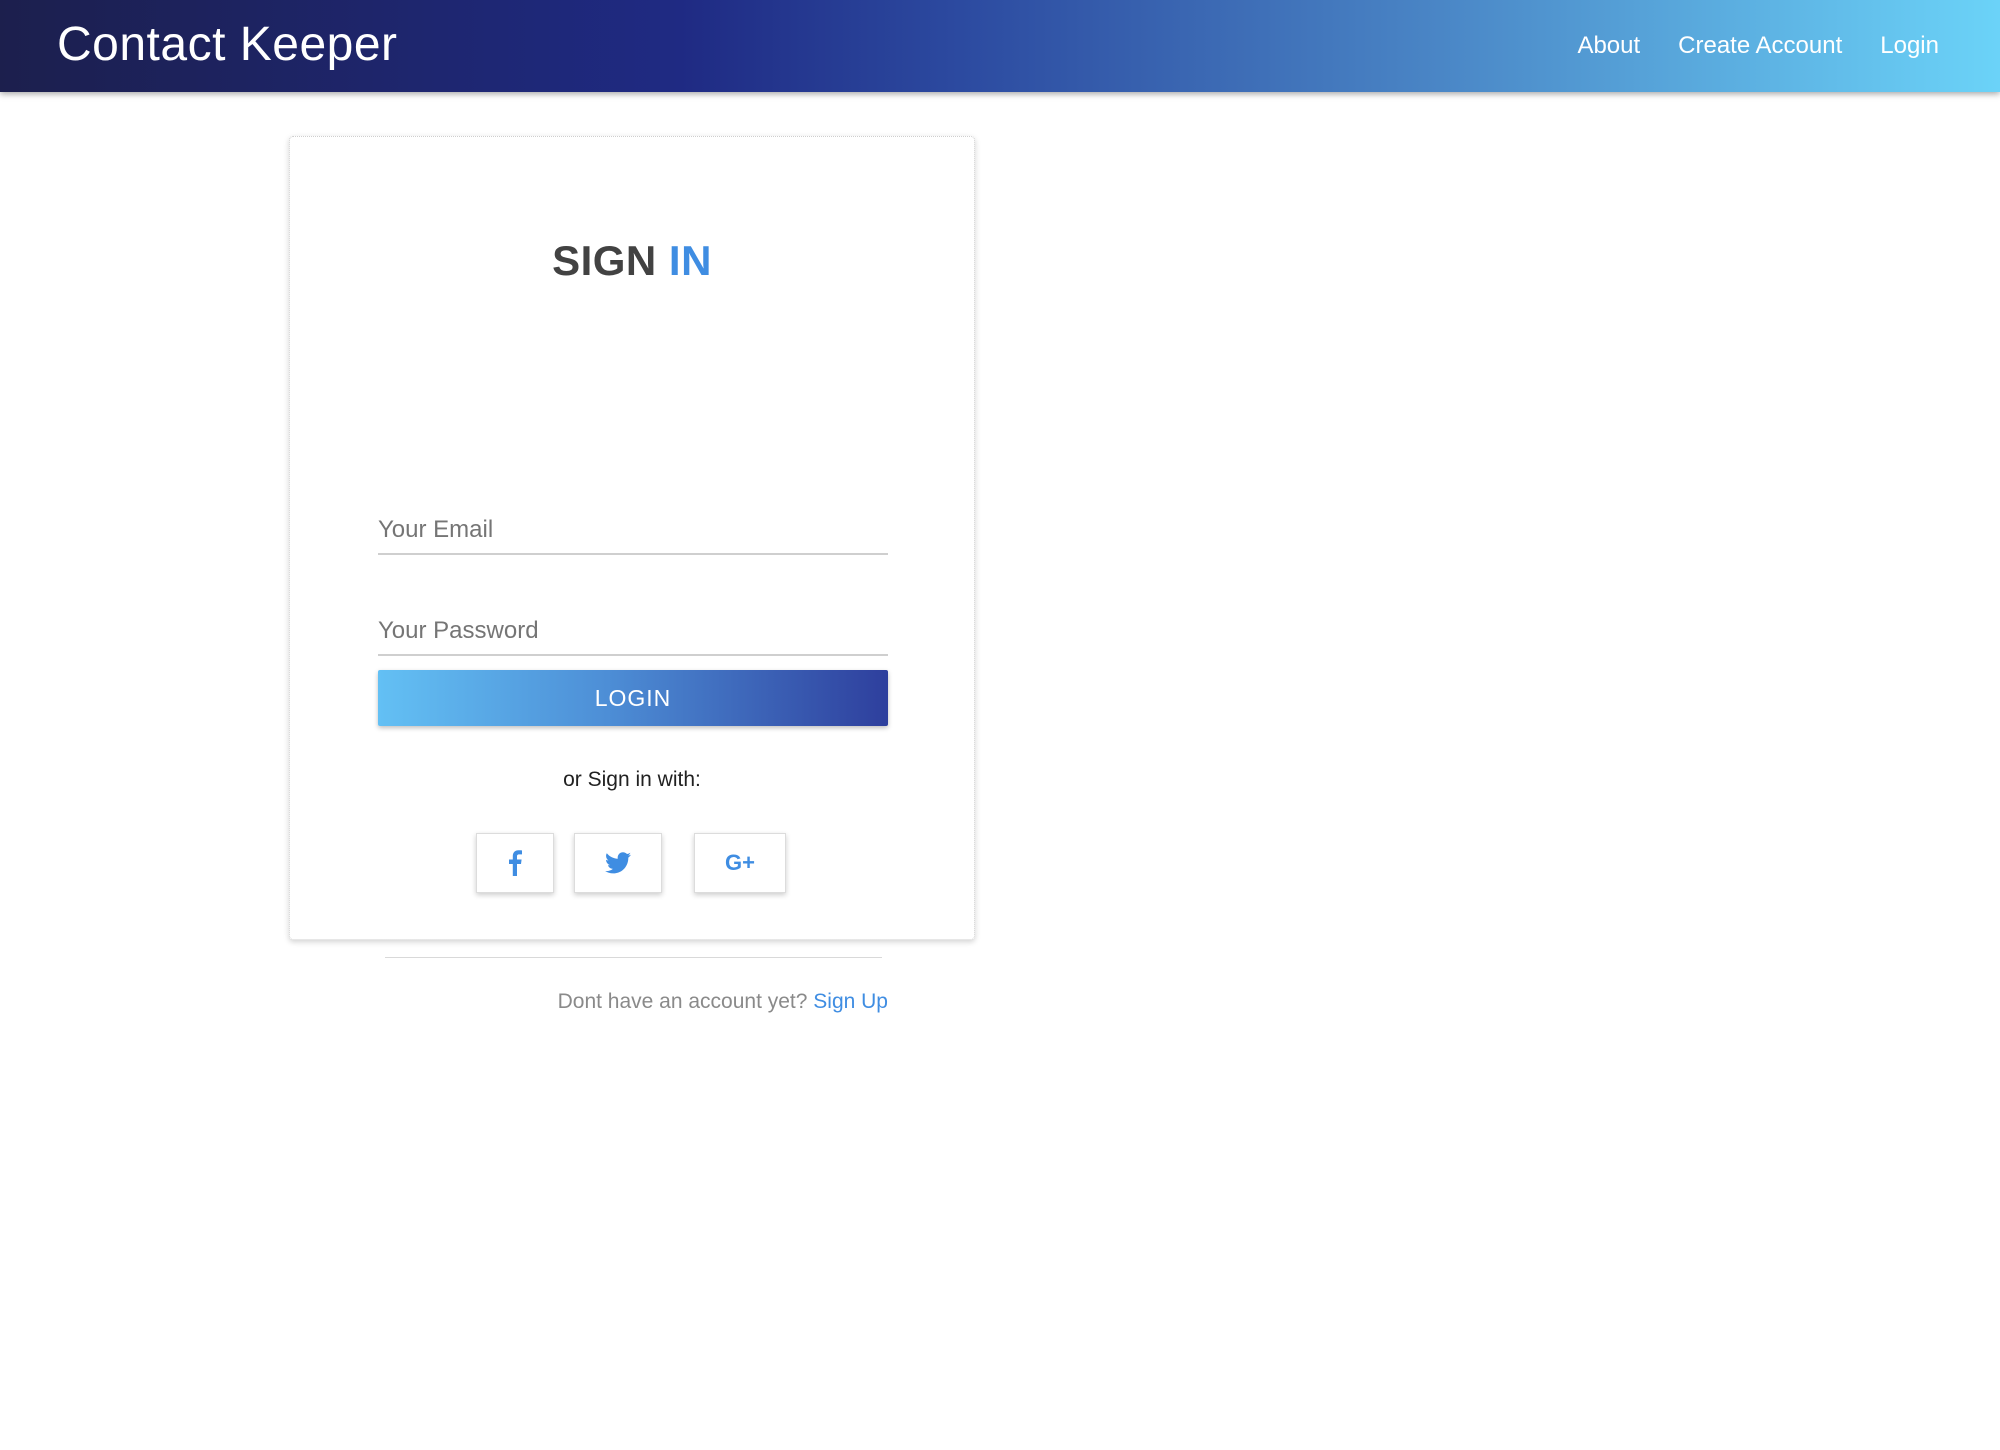  I want to click on twitter-icon, so click(618, 863).